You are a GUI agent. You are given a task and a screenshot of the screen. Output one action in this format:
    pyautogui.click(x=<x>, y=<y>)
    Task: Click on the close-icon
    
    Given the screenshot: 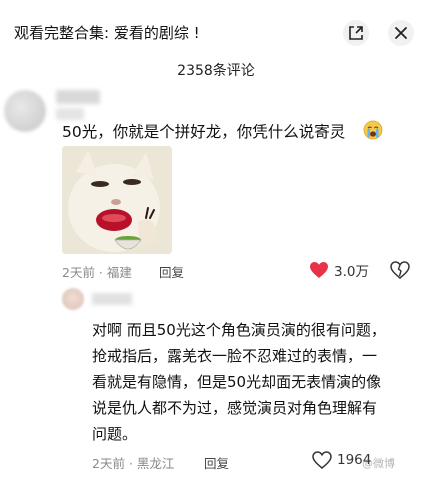 What is the action you would take?
    pyautogui.click(x=401, y=33)
    